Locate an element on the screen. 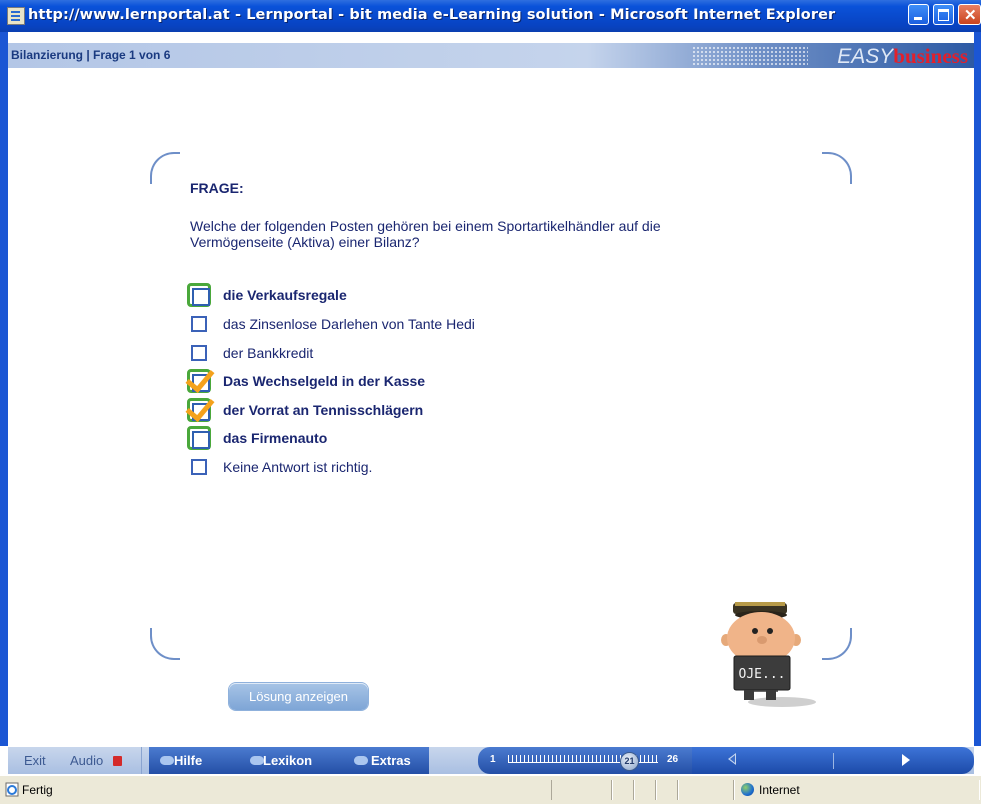  answer-label: Das Wechselgeld in der Kasse is located at coordinates (324, 381).